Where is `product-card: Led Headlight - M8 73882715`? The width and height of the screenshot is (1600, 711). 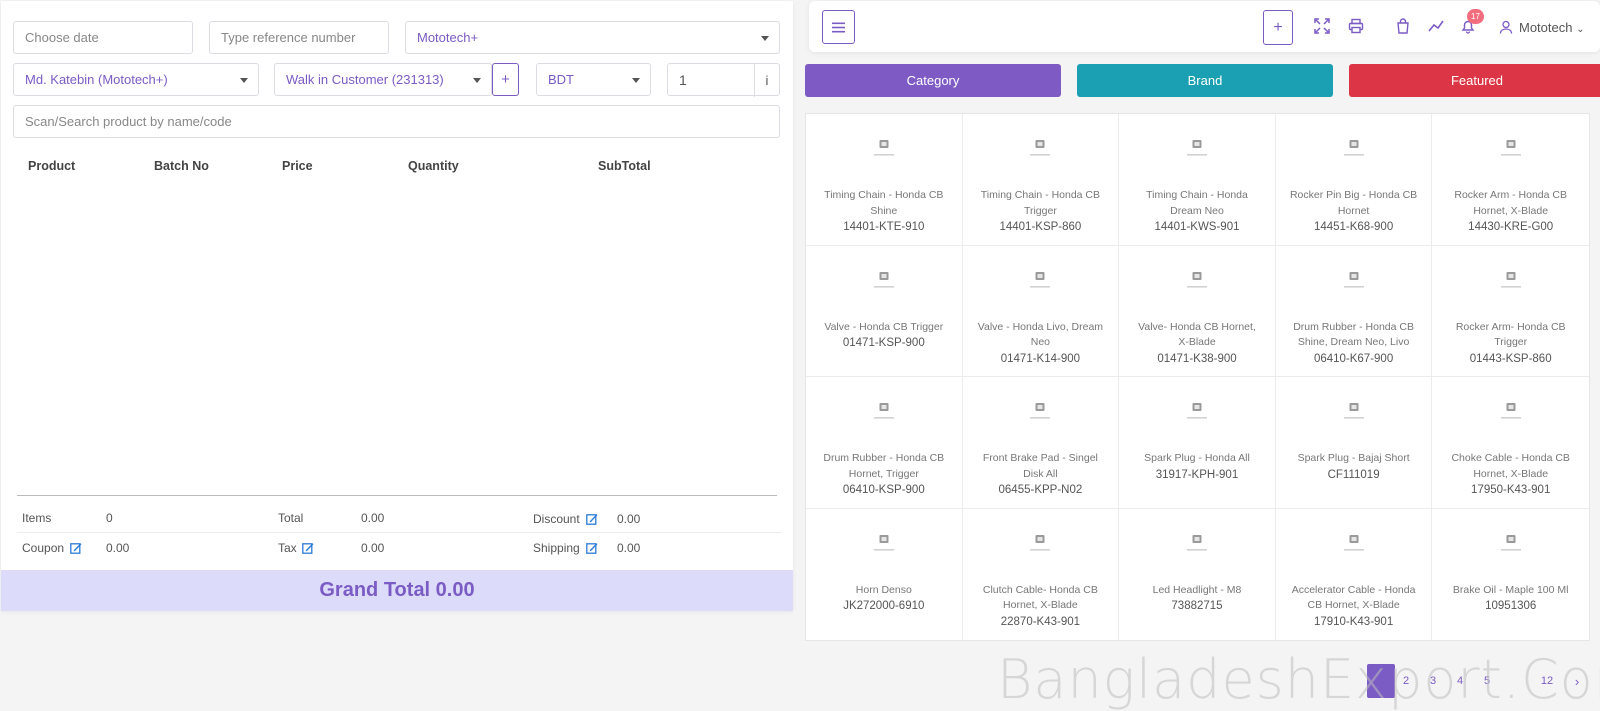 product-card: Led Headlight - M8 73882715 is located at coordinates (1197, 574).